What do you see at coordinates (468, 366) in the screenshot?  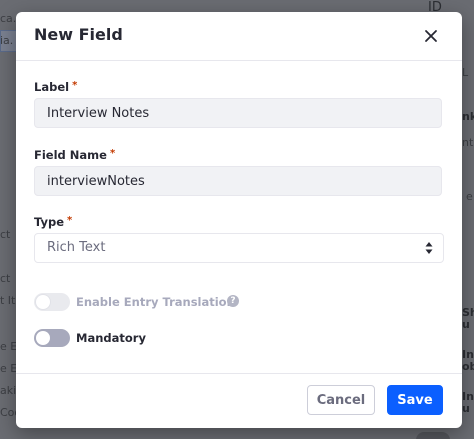 I see `bg-text-fragment: ob` at bounding box center [468, 366].